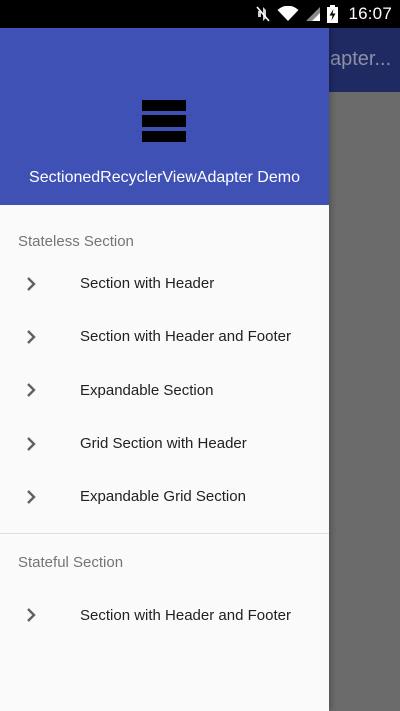  I want to click on menu-item-expandable-grid-section: Expandable Grid Section, so click(164, 496).